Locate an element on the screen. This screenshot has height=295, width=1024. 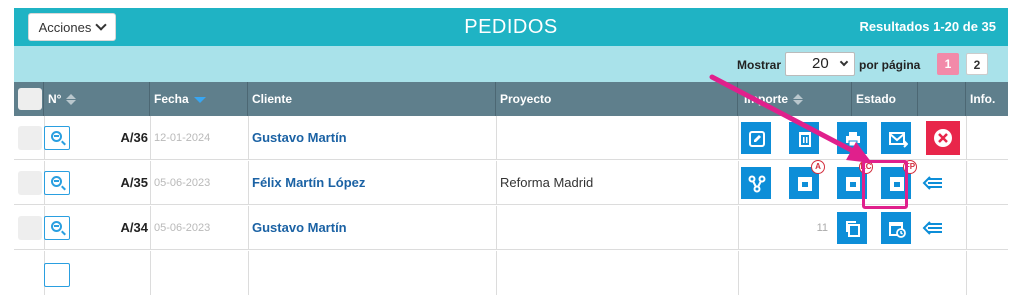
copy-button is located at coordinates (852, 228).